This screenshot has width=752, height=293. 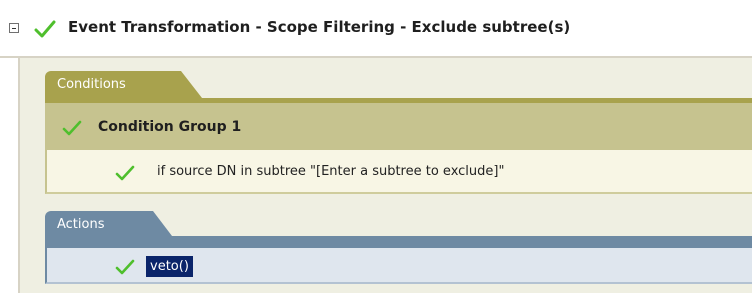 I want to click on conditions-tab-label: Conditions, so click(x=91, y=84).